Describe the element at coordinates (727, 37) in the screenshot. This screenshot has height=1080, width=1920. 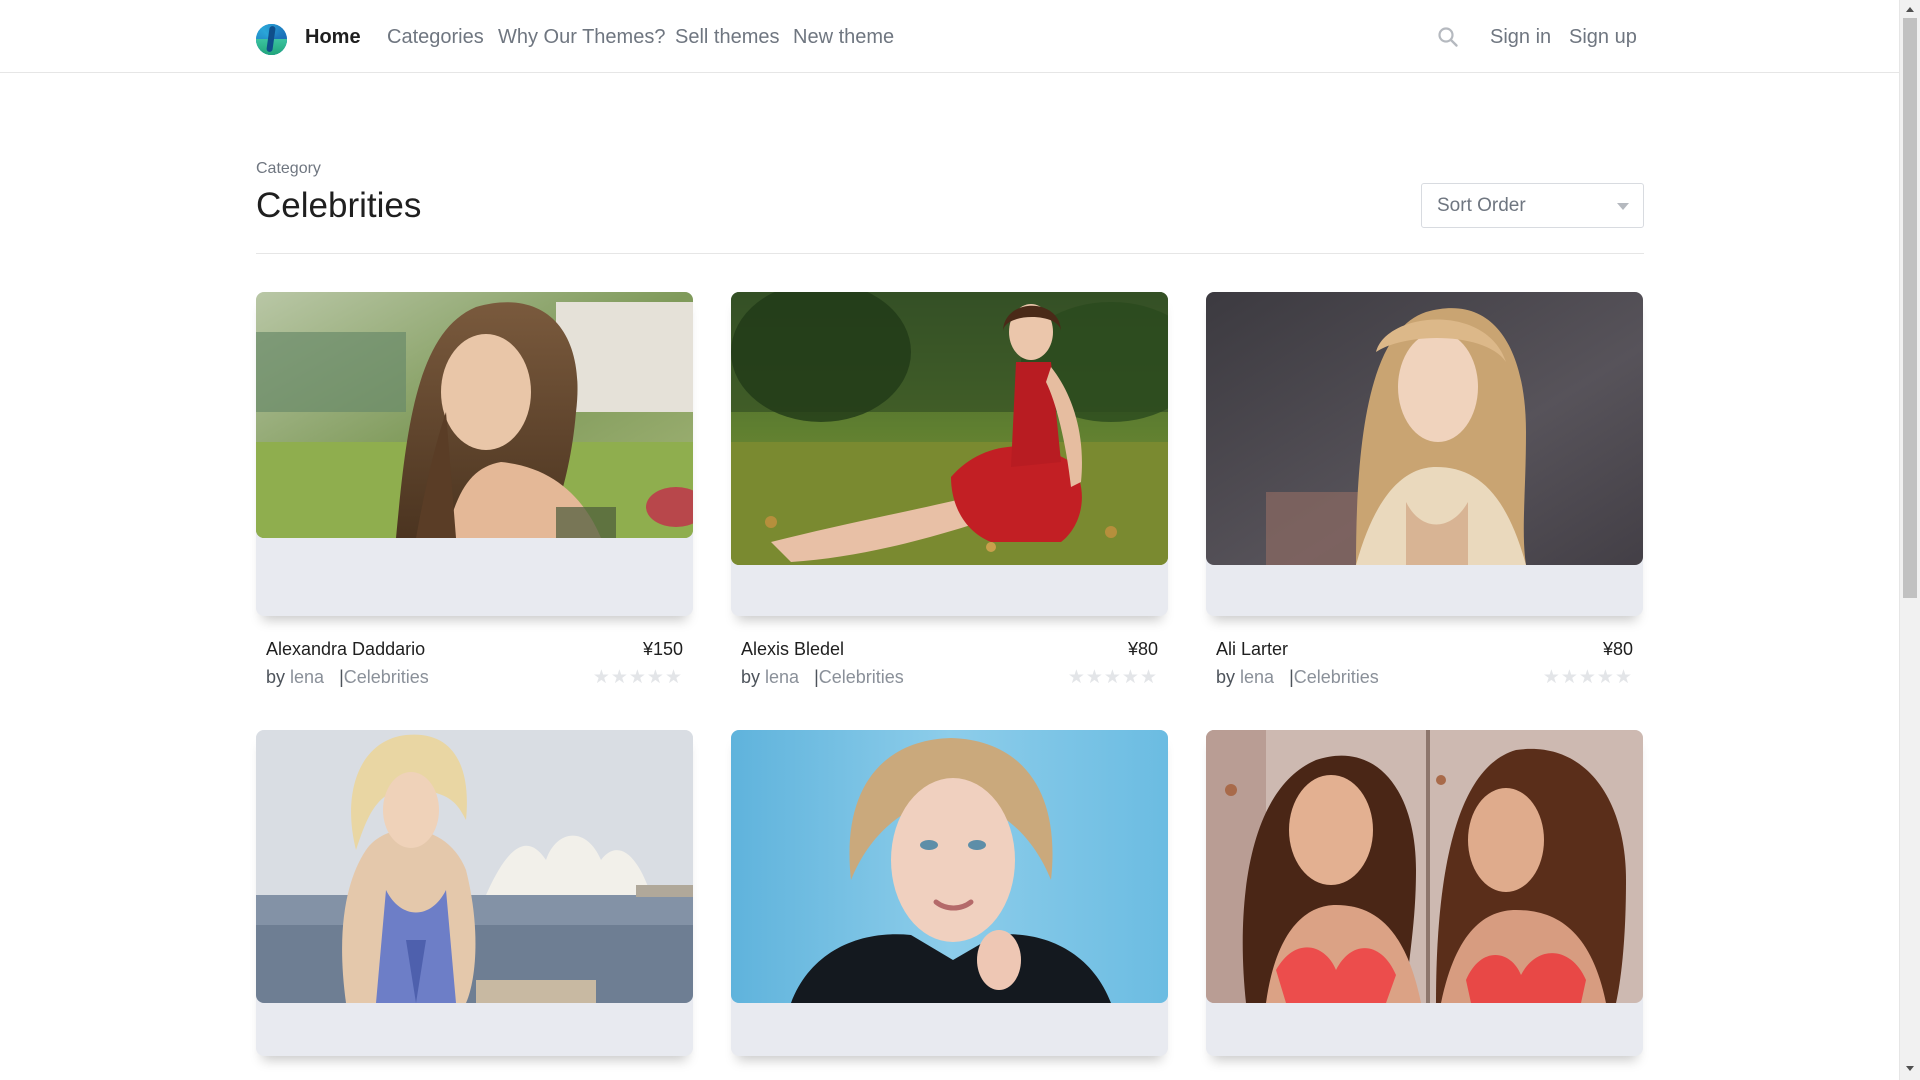
I see `nav-sell-themes: Sell themes` at that location.